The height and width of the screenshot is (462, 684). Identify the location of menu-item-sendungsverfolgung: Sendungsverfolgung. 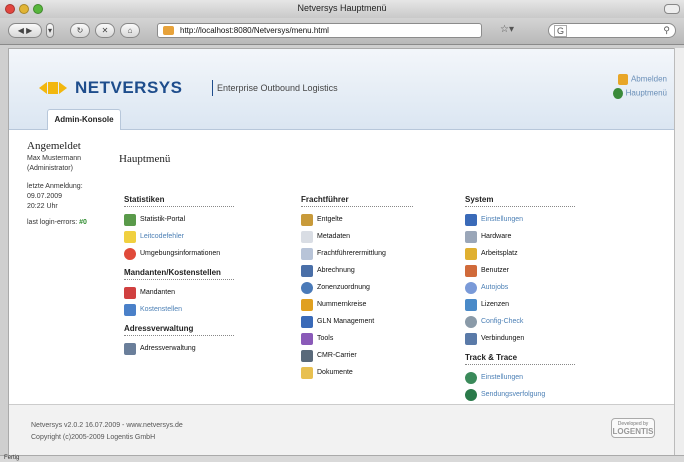
(520, 394).